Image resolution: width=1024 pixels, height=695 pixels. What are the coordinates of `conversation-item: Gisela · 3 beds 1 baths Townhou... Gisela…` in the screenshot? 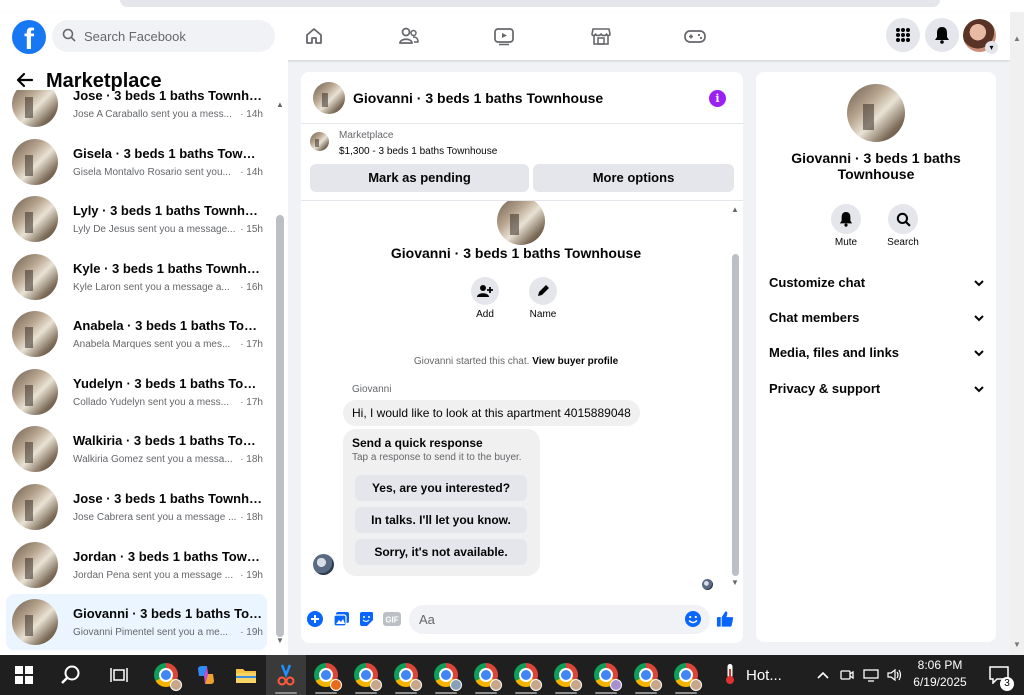 It's located at (136, 162).